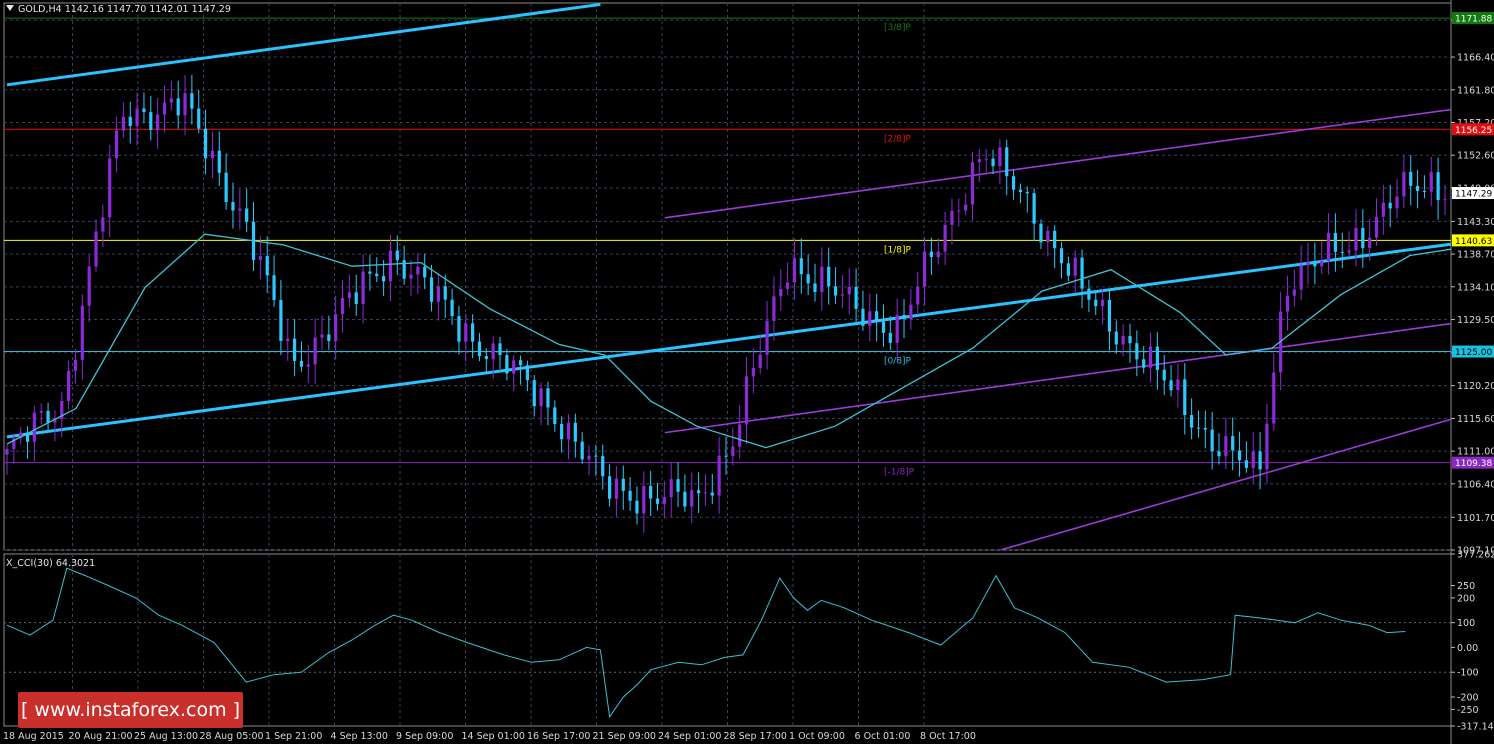 The height and width of the screenshot is (744, 1494). Describe the element at coordinates (130, 710) in the screenshot. I see `instaforex-watermark: [ www.instaforex.com ]` at that location.